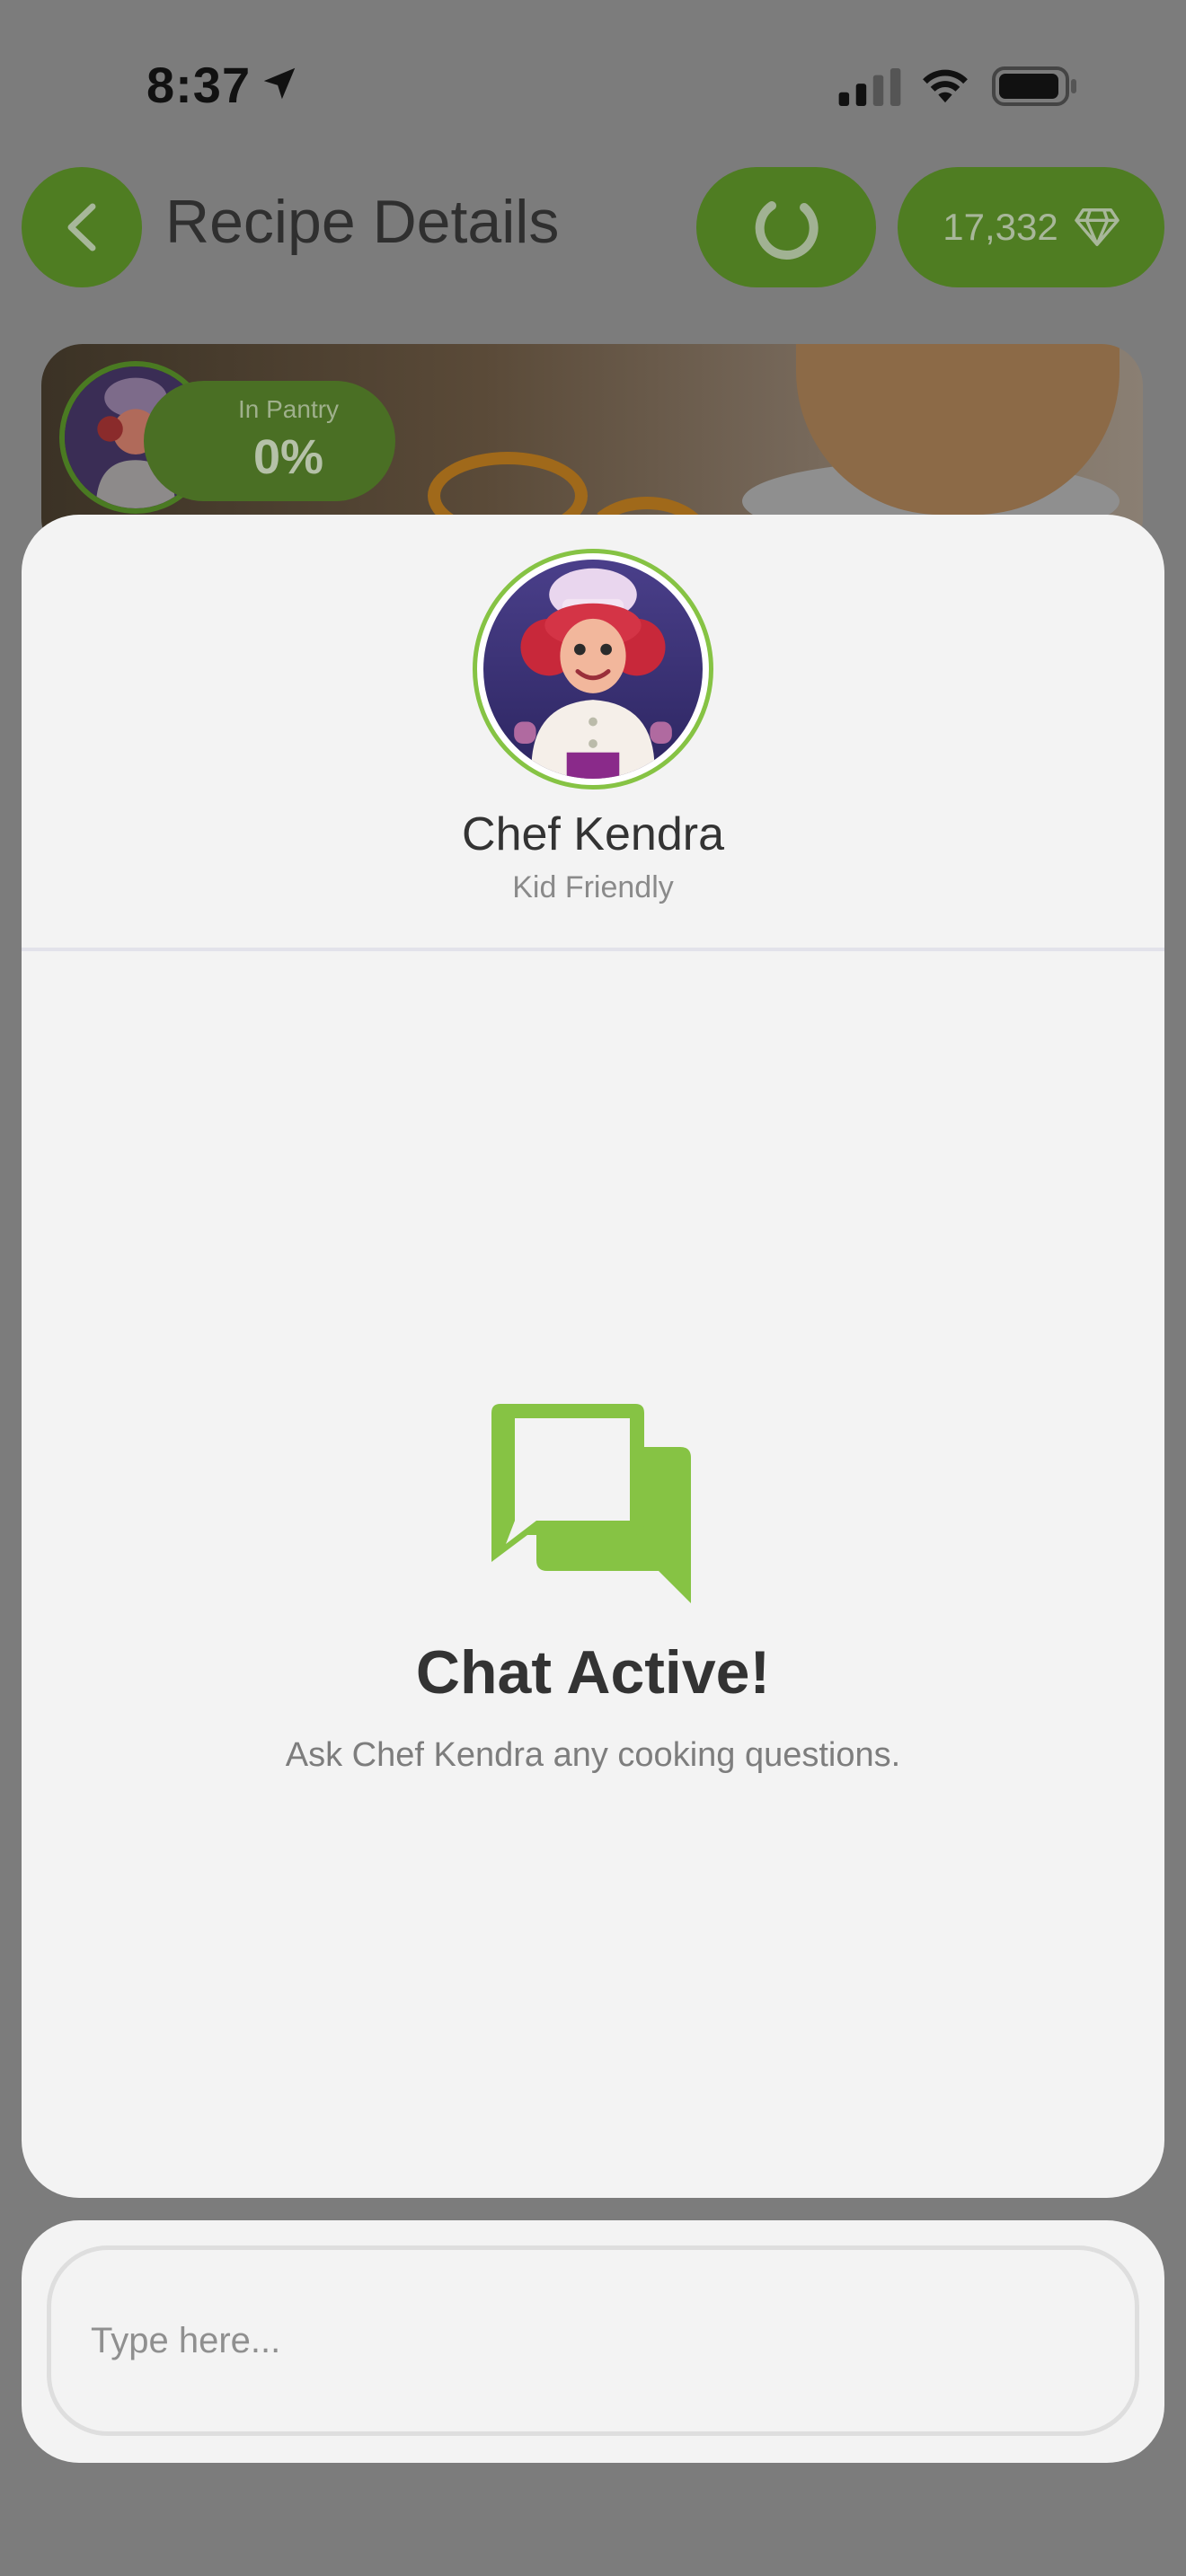  What do you see at coordinates (1000, 227) in the screenshot?
I see `gems-count: 17,332` at bounding box center [1000, 227].